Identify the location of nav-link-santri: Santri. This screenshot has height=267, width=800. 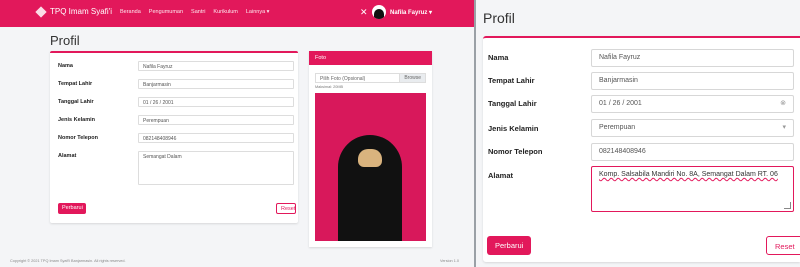
(198, 12).